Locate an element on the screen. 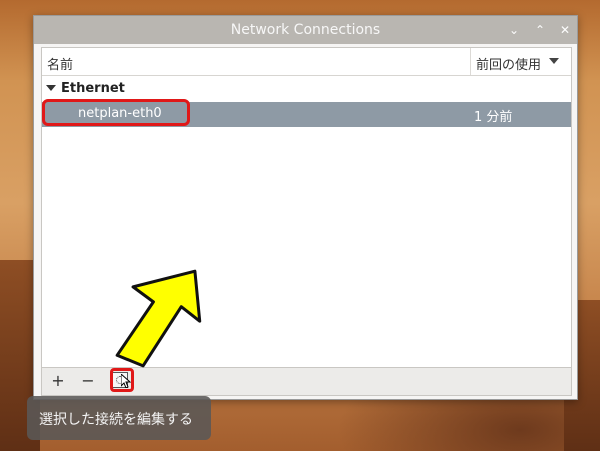  minimize-button: ⌄ is located at coordinates (514, 30).